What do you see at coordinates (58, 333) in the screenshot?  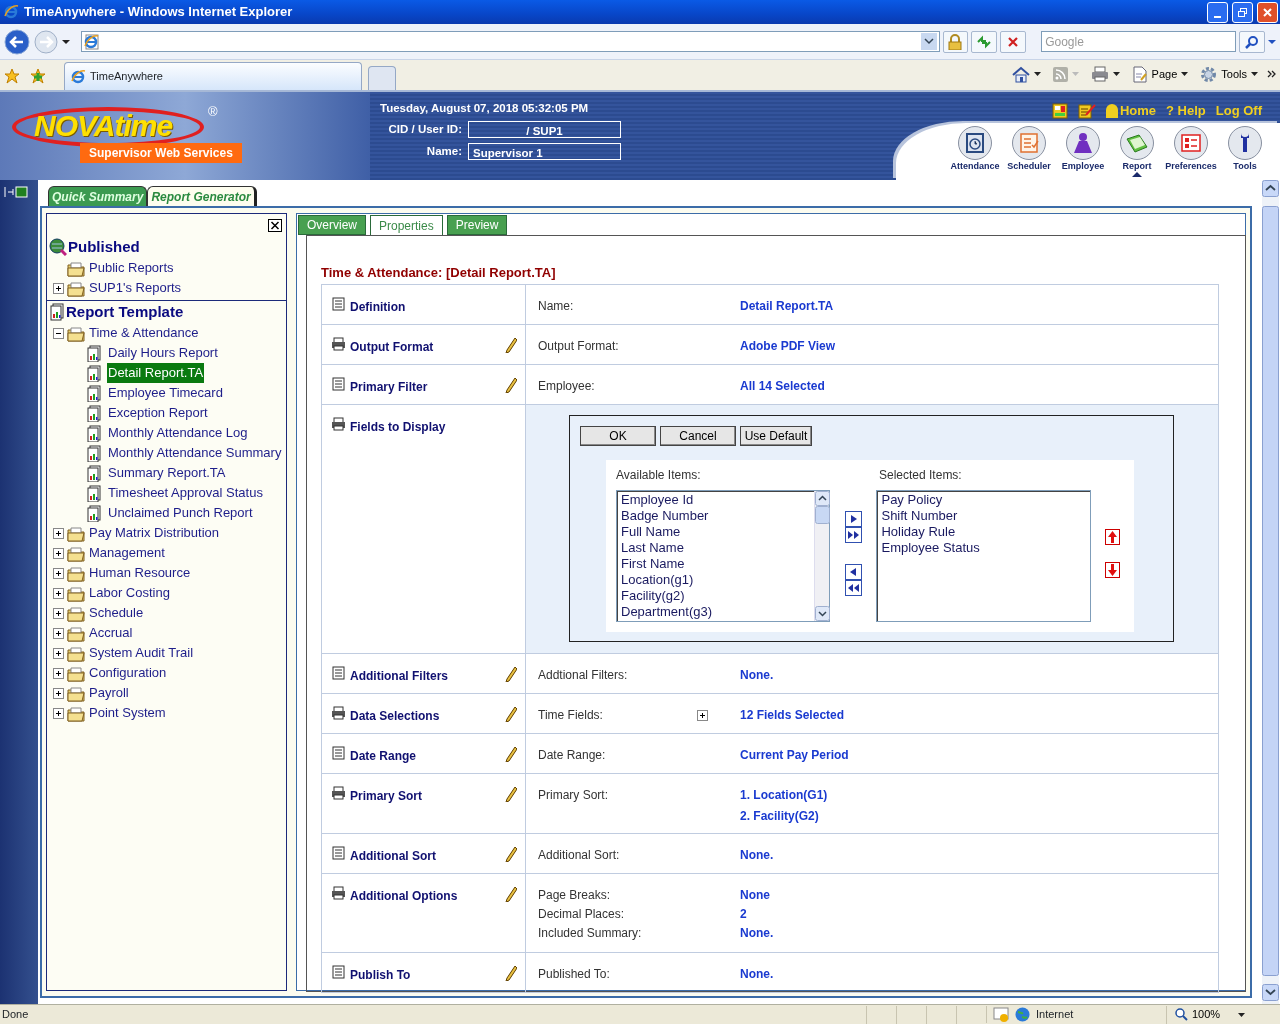 I see `minus-box-icon` at bounding box center [58, 333].